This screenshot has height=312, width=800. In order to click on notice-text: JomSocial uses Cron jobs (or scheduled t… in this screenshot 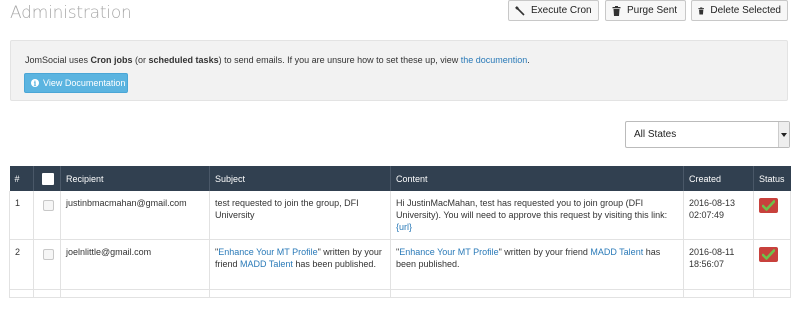, I will do `click(277, 60)`.